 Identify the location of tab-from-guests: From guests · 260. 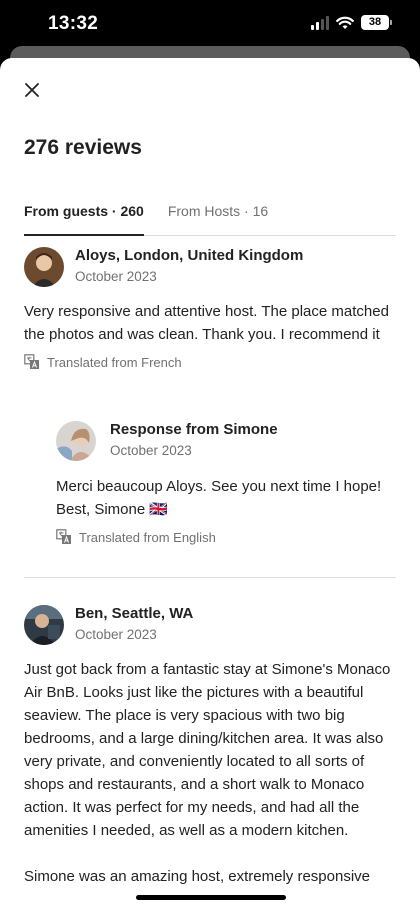
(84, 219).